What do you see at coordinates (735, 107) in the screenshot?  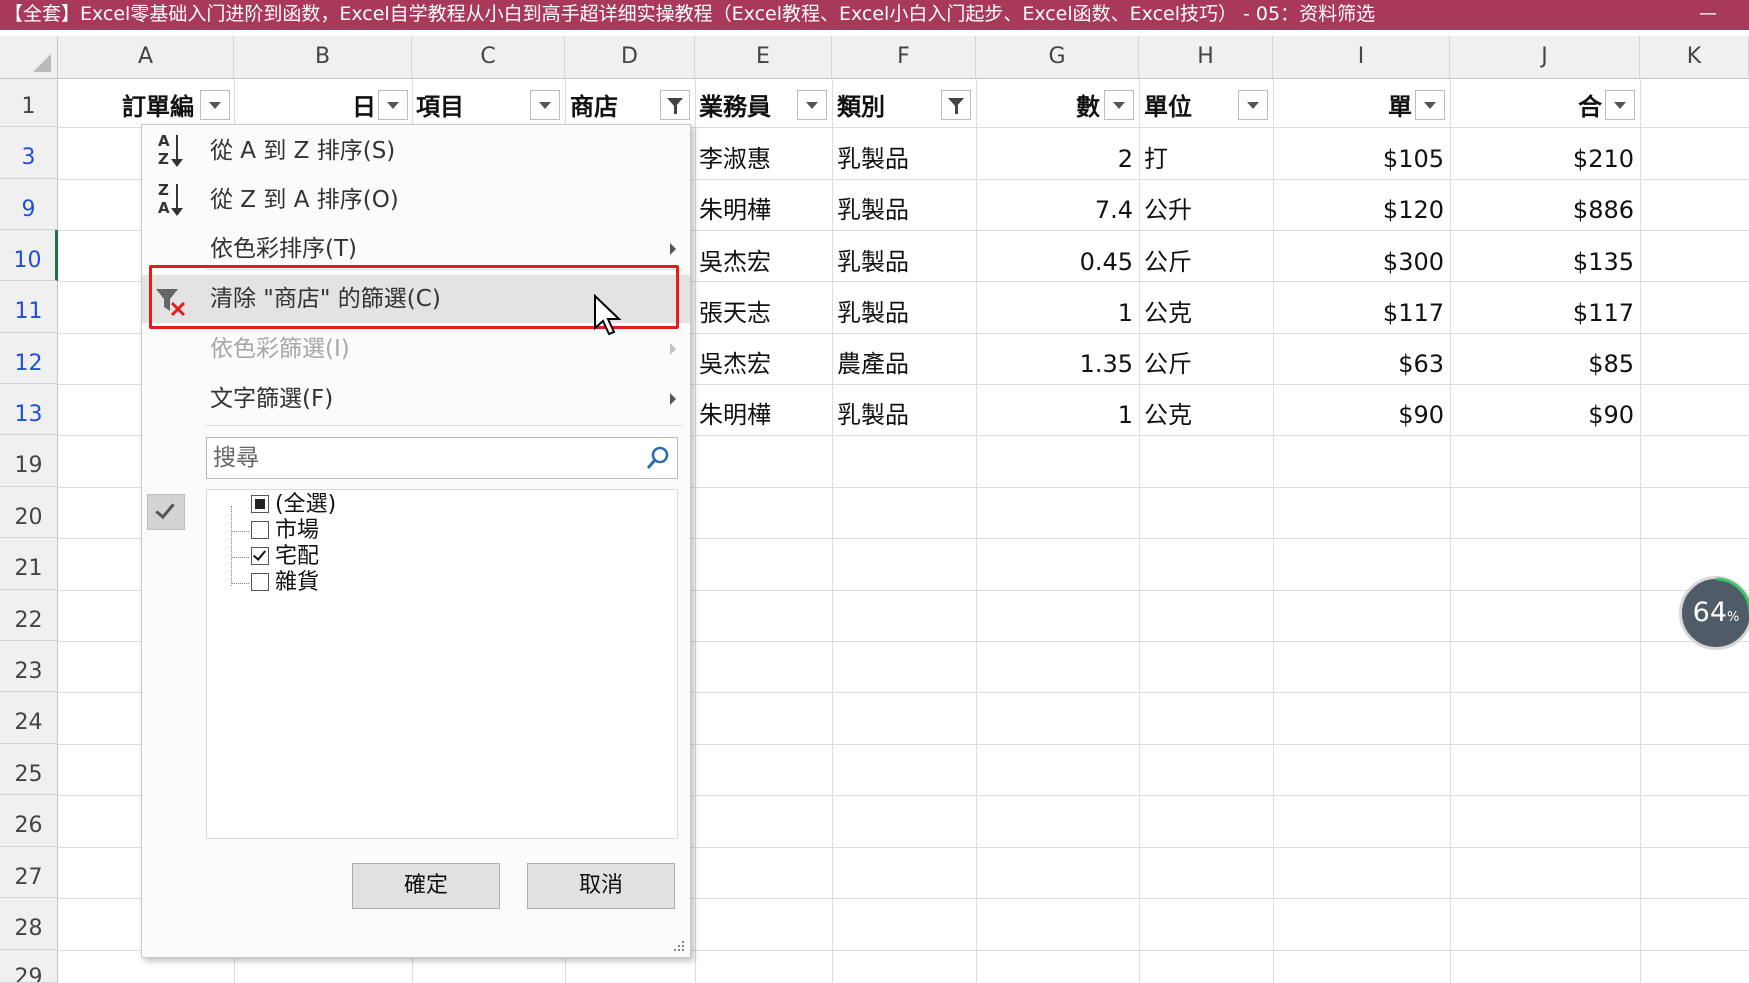 I see `header-cell-salesperson: 業務員` at bounding box center [735, 107].